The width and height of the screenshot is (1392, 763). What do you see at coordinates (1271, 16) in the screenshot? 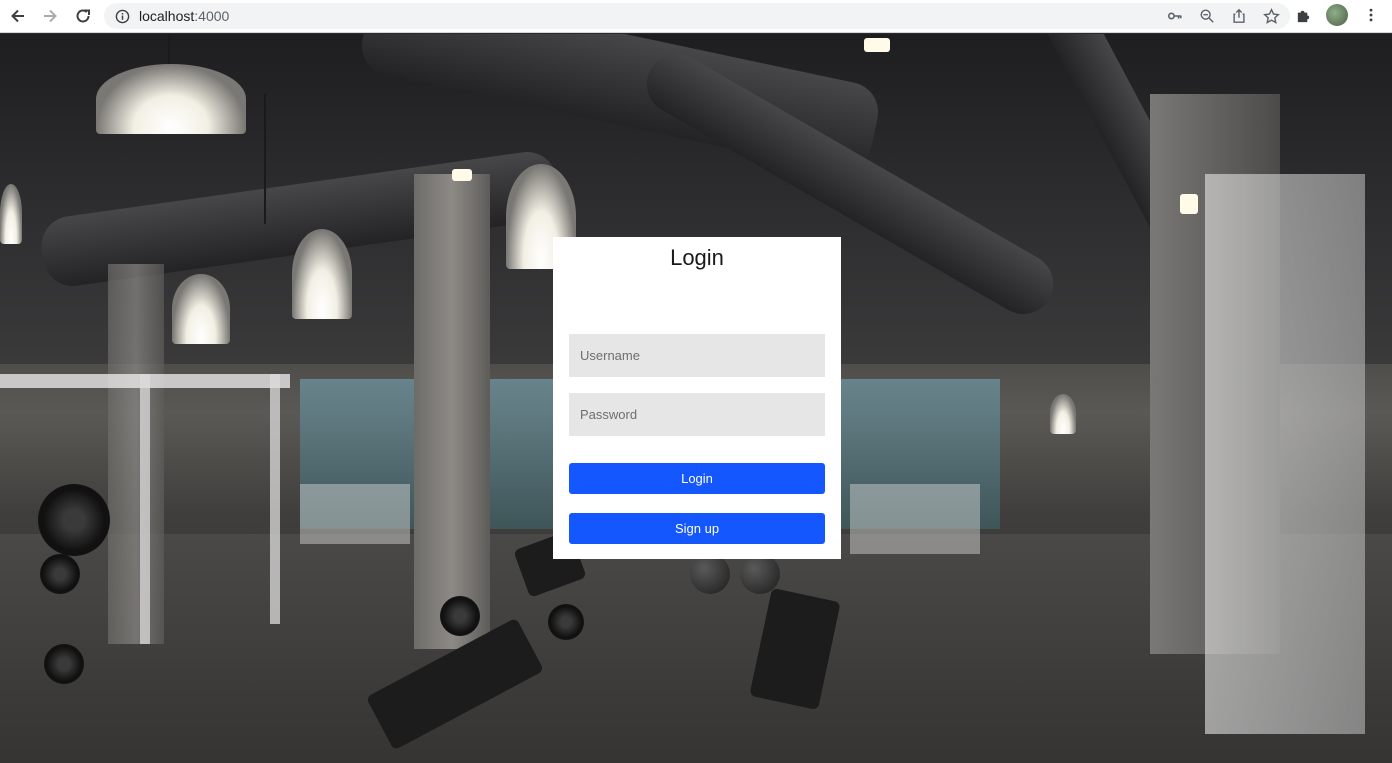
I see `star-icon` at bounding box center [1271, 16].